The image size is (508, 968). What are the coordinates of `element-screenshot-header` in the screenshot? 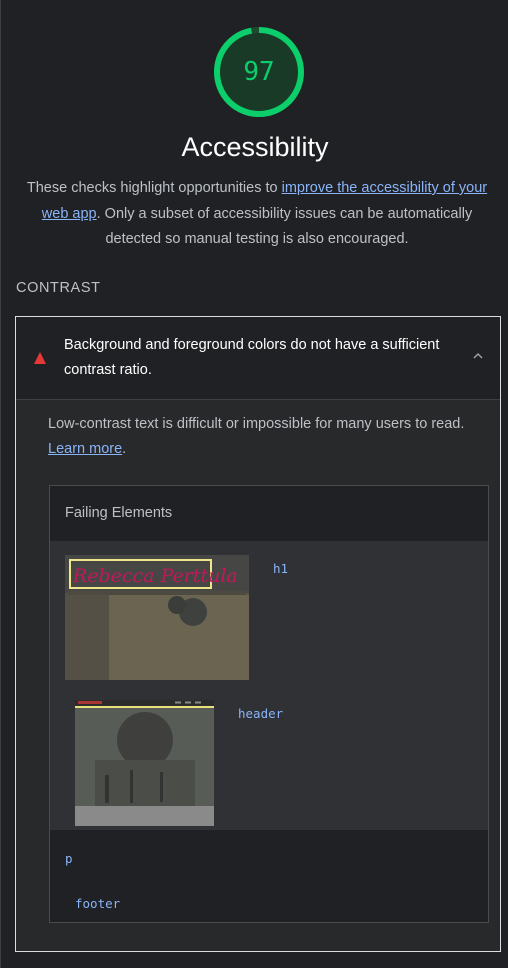 It's located at (144, 763).